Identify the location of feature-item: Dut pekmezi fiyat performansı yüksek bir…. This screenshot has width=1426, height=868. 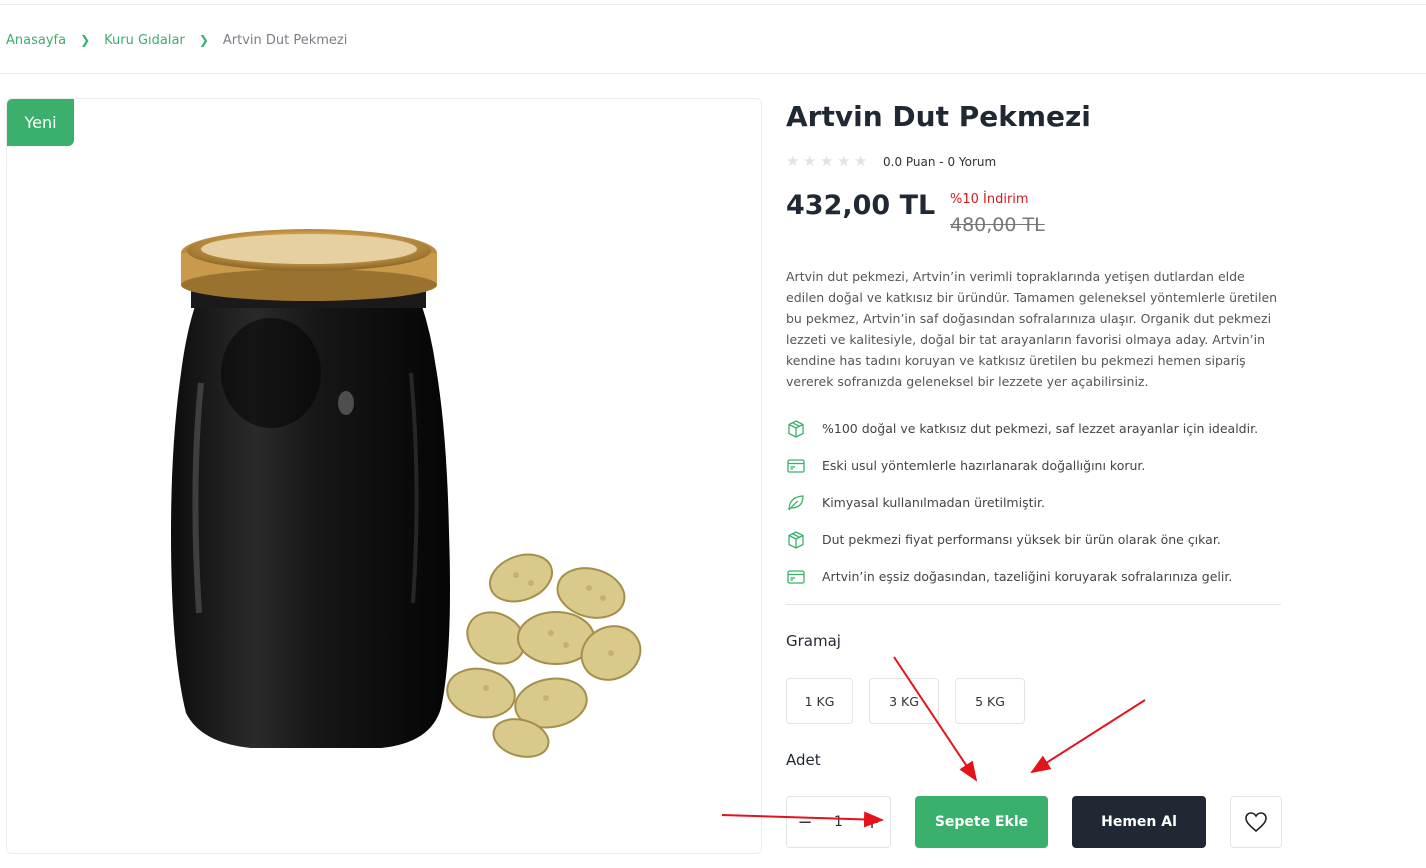
(1022, 539).